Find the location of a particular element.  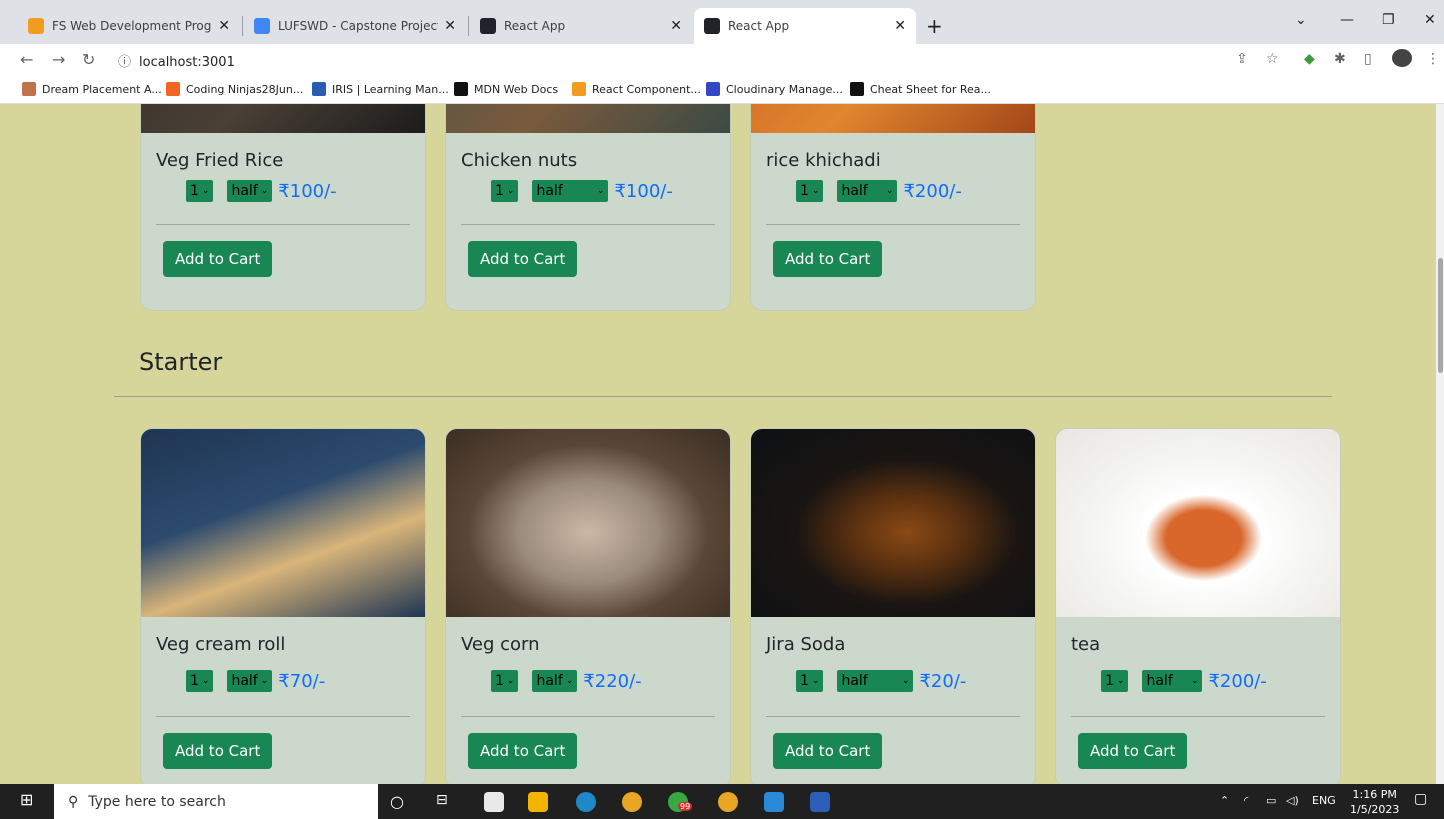

windows-start-icon: ⊞ is located at coordinates (30, 800).